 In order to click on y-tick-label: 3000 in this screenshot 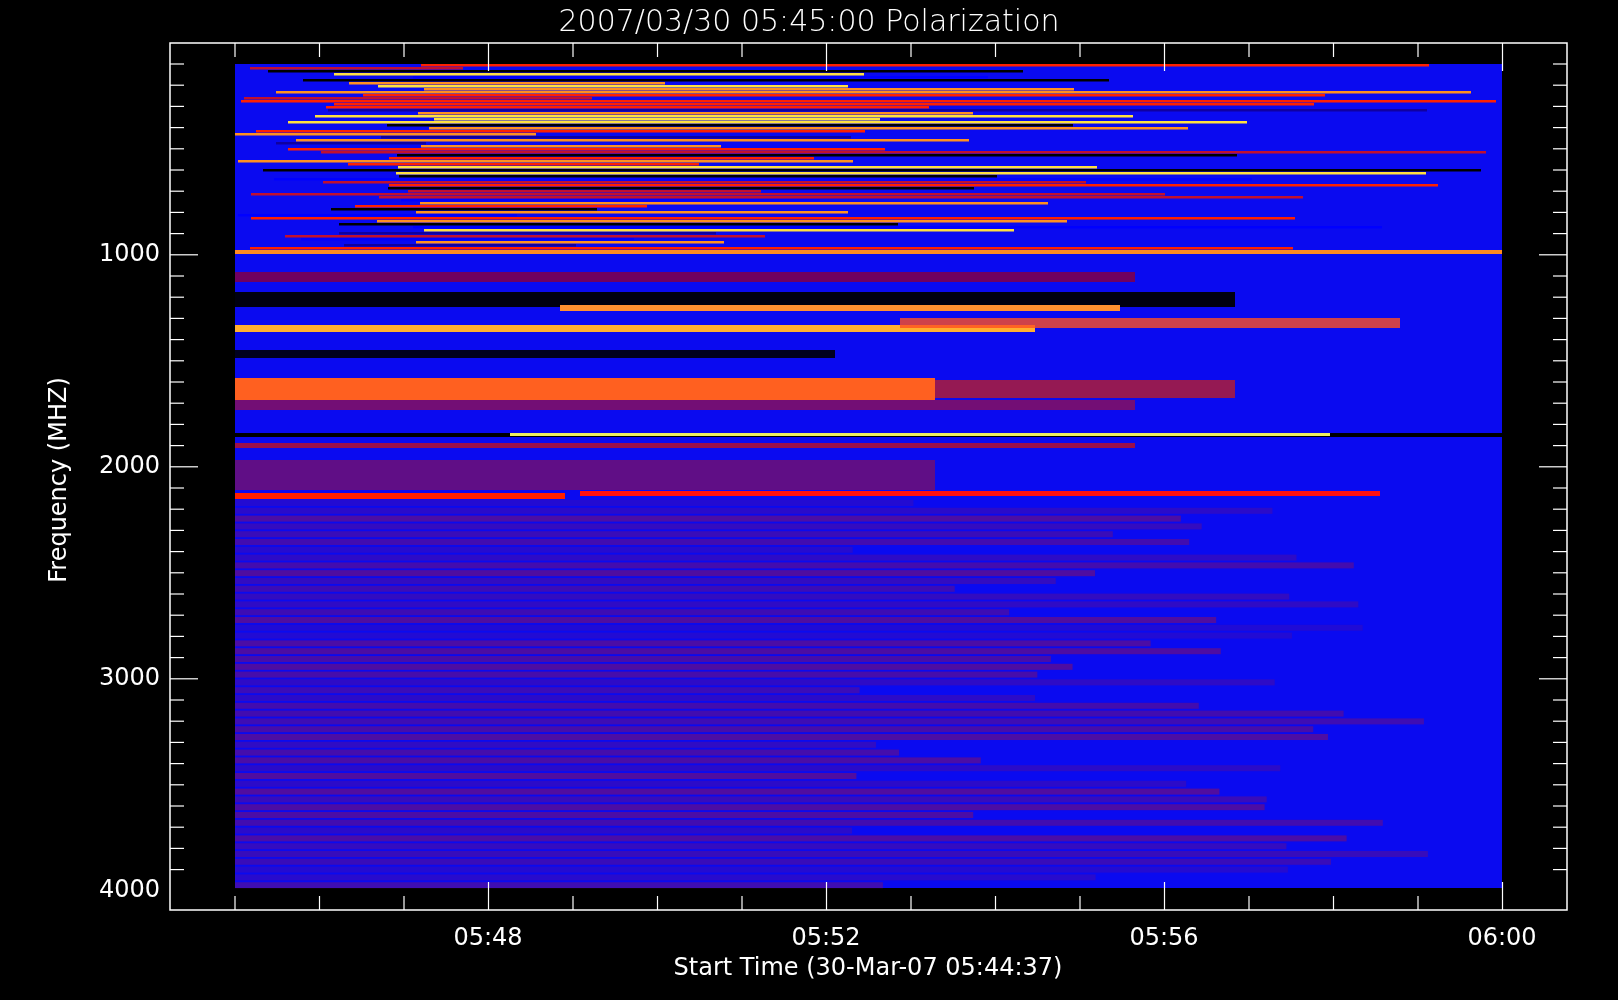, I will do `click(129, 677)`.